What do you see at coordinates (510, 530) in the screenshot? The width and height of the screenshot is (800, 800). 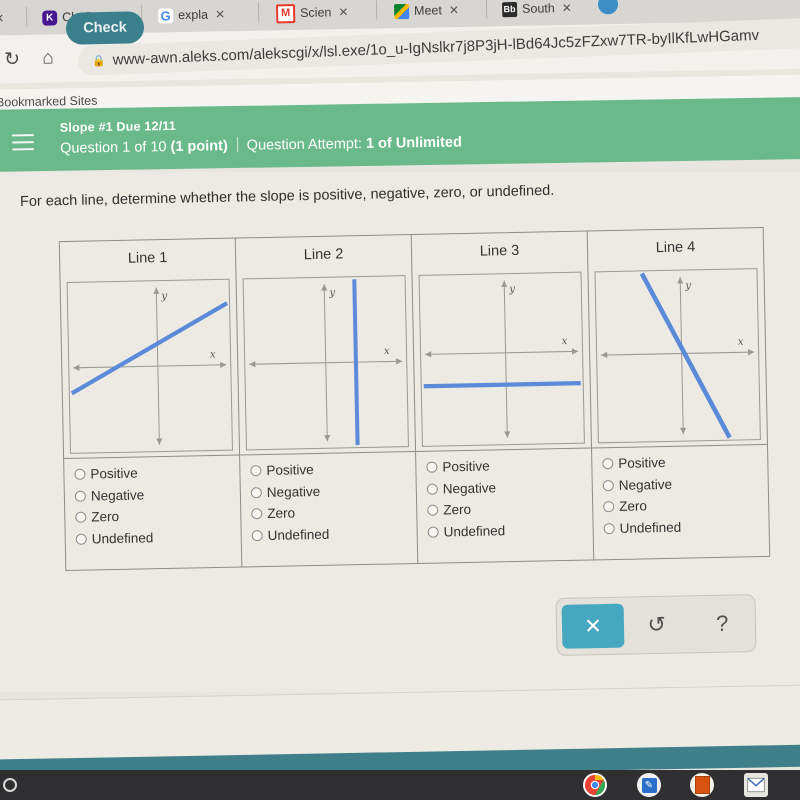 I see `option-undefined-3: Undefined` at bounding box center [510, 530].